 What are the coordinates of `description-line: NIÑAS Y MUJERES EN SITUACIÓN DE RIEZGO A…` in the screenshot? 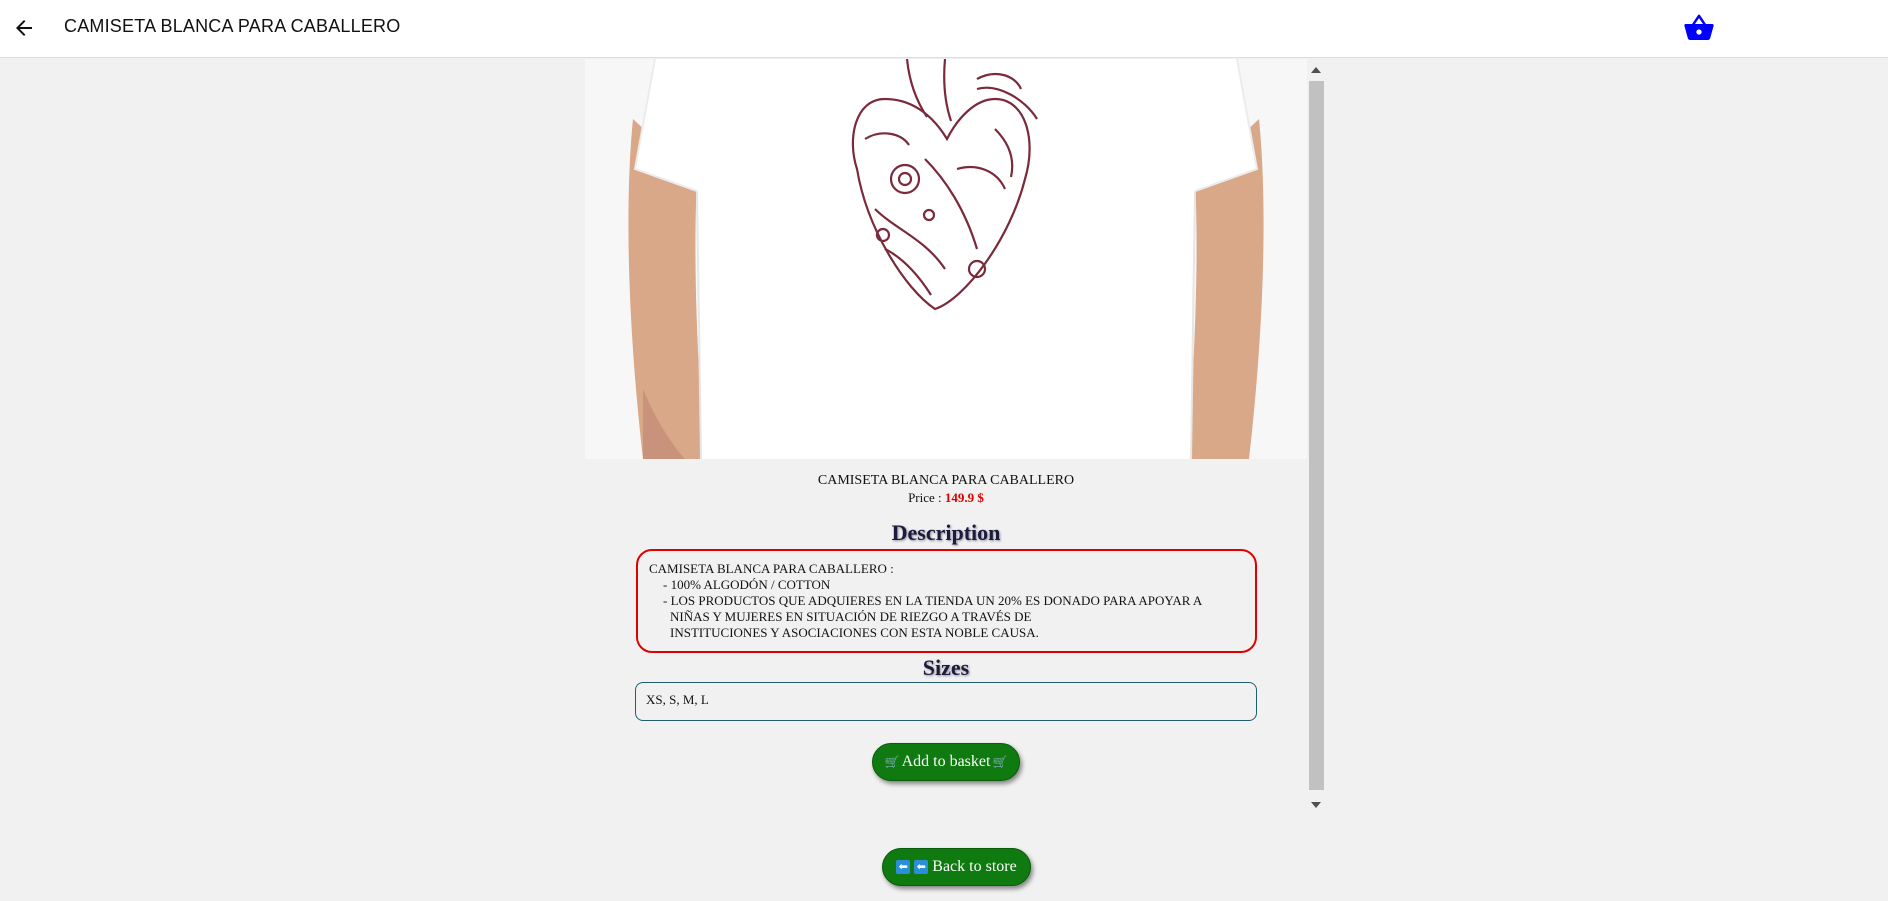 It's located at (851, 616).